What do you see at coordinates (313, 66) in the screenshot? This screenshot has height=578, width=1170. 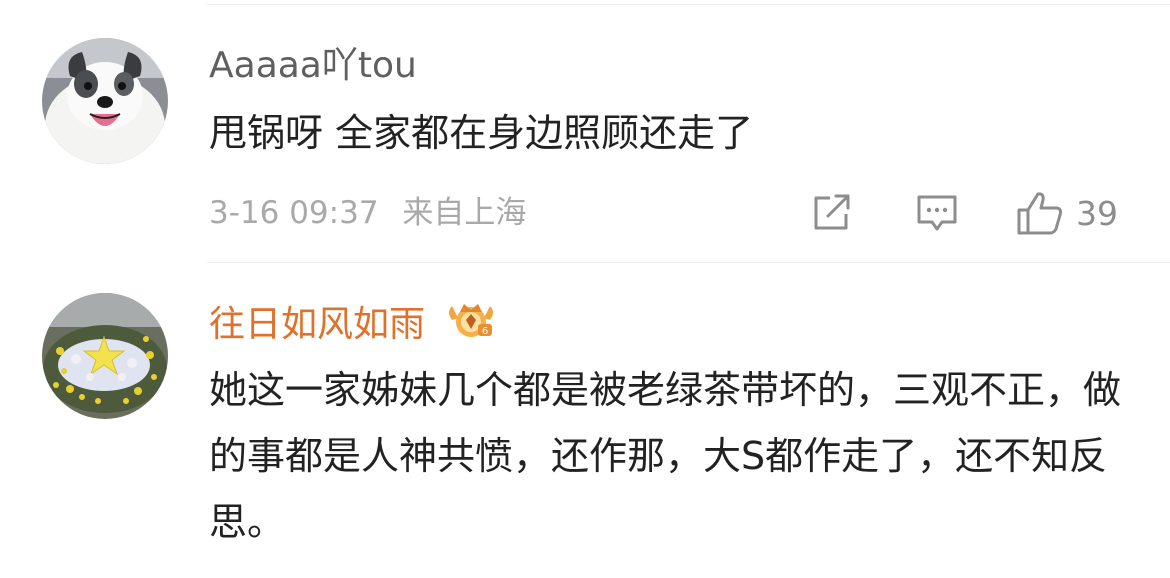 I see `comment-username: Aaaaa吖tou` at bounding box center [313, 66].